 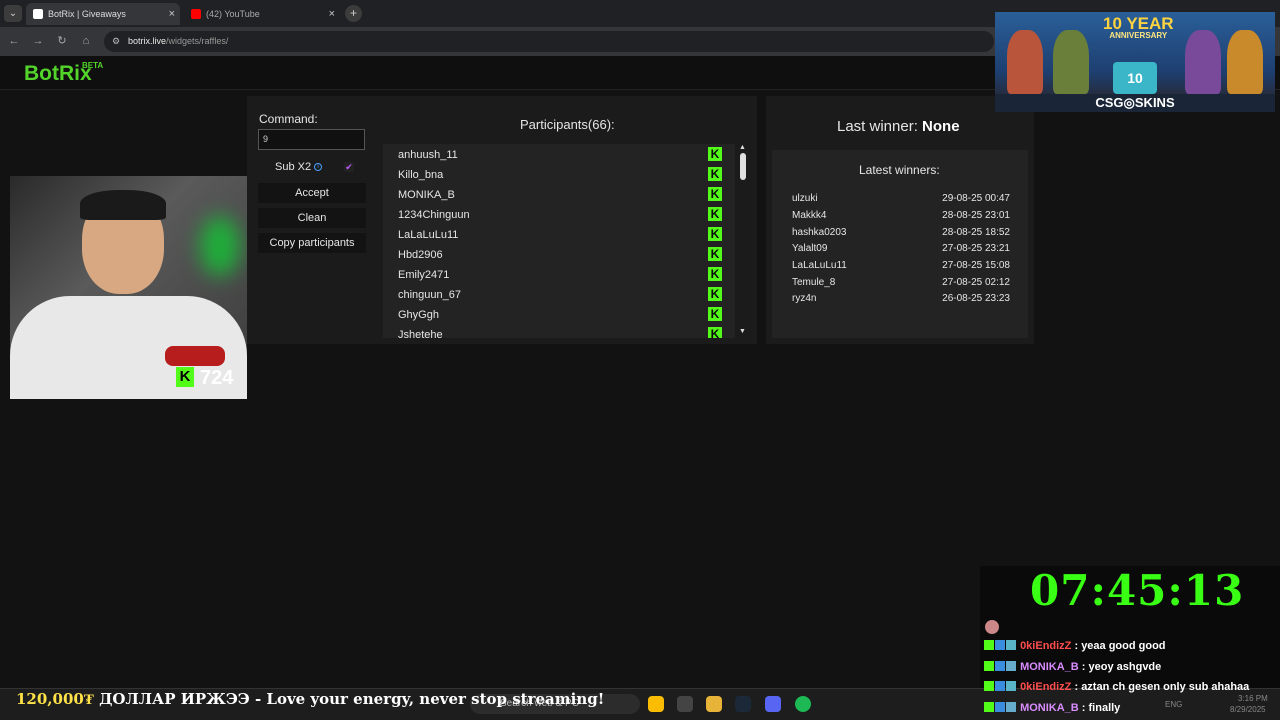 What do you see at coordinates (1104, 708) in the screenshot?
I see `chat-text: finally` at bounding box center [1104, 708].